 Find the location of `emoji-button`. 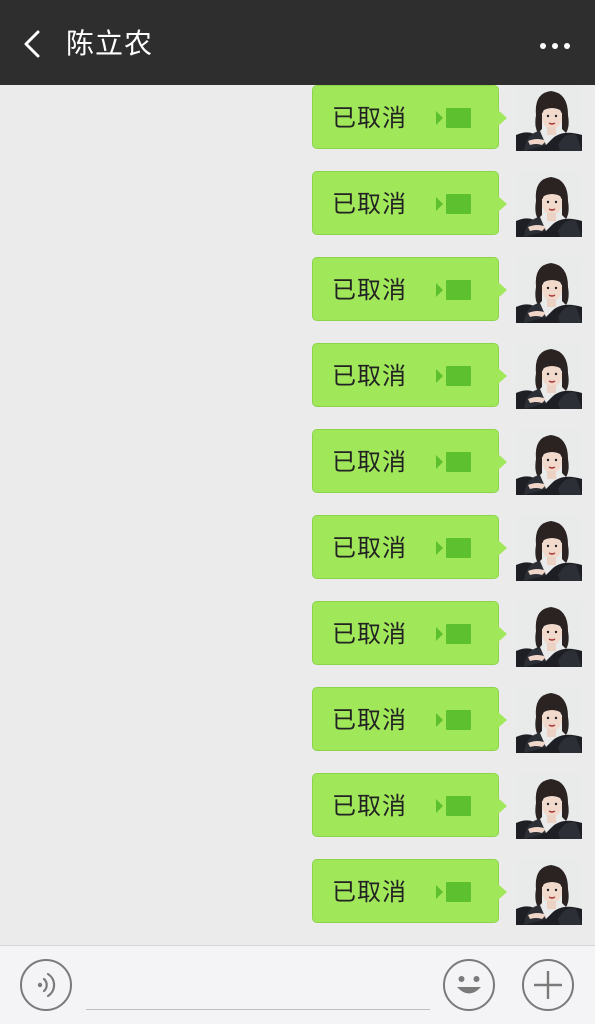

emoji-button is located at coordinates (469, 985).